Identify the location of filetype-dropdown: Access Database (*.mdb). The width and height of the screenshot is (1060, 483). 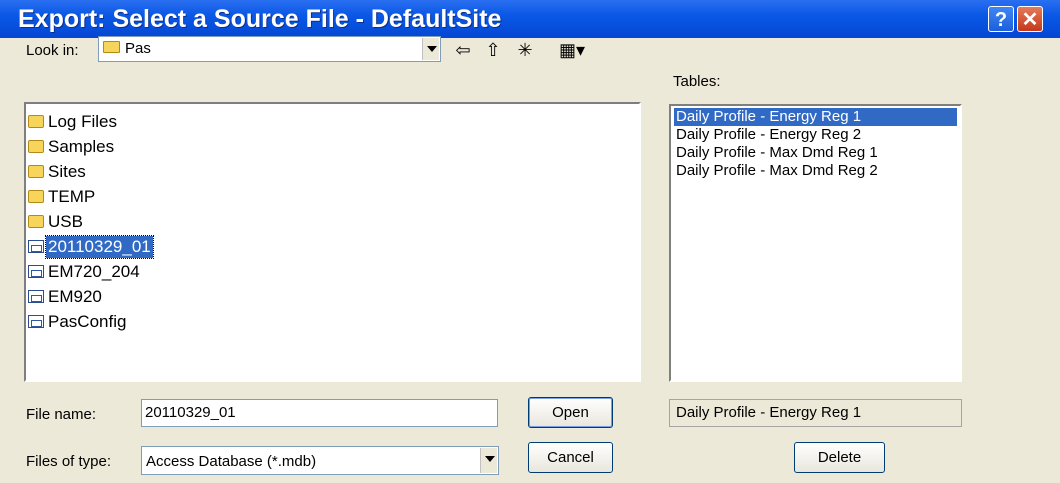
(320, 460).